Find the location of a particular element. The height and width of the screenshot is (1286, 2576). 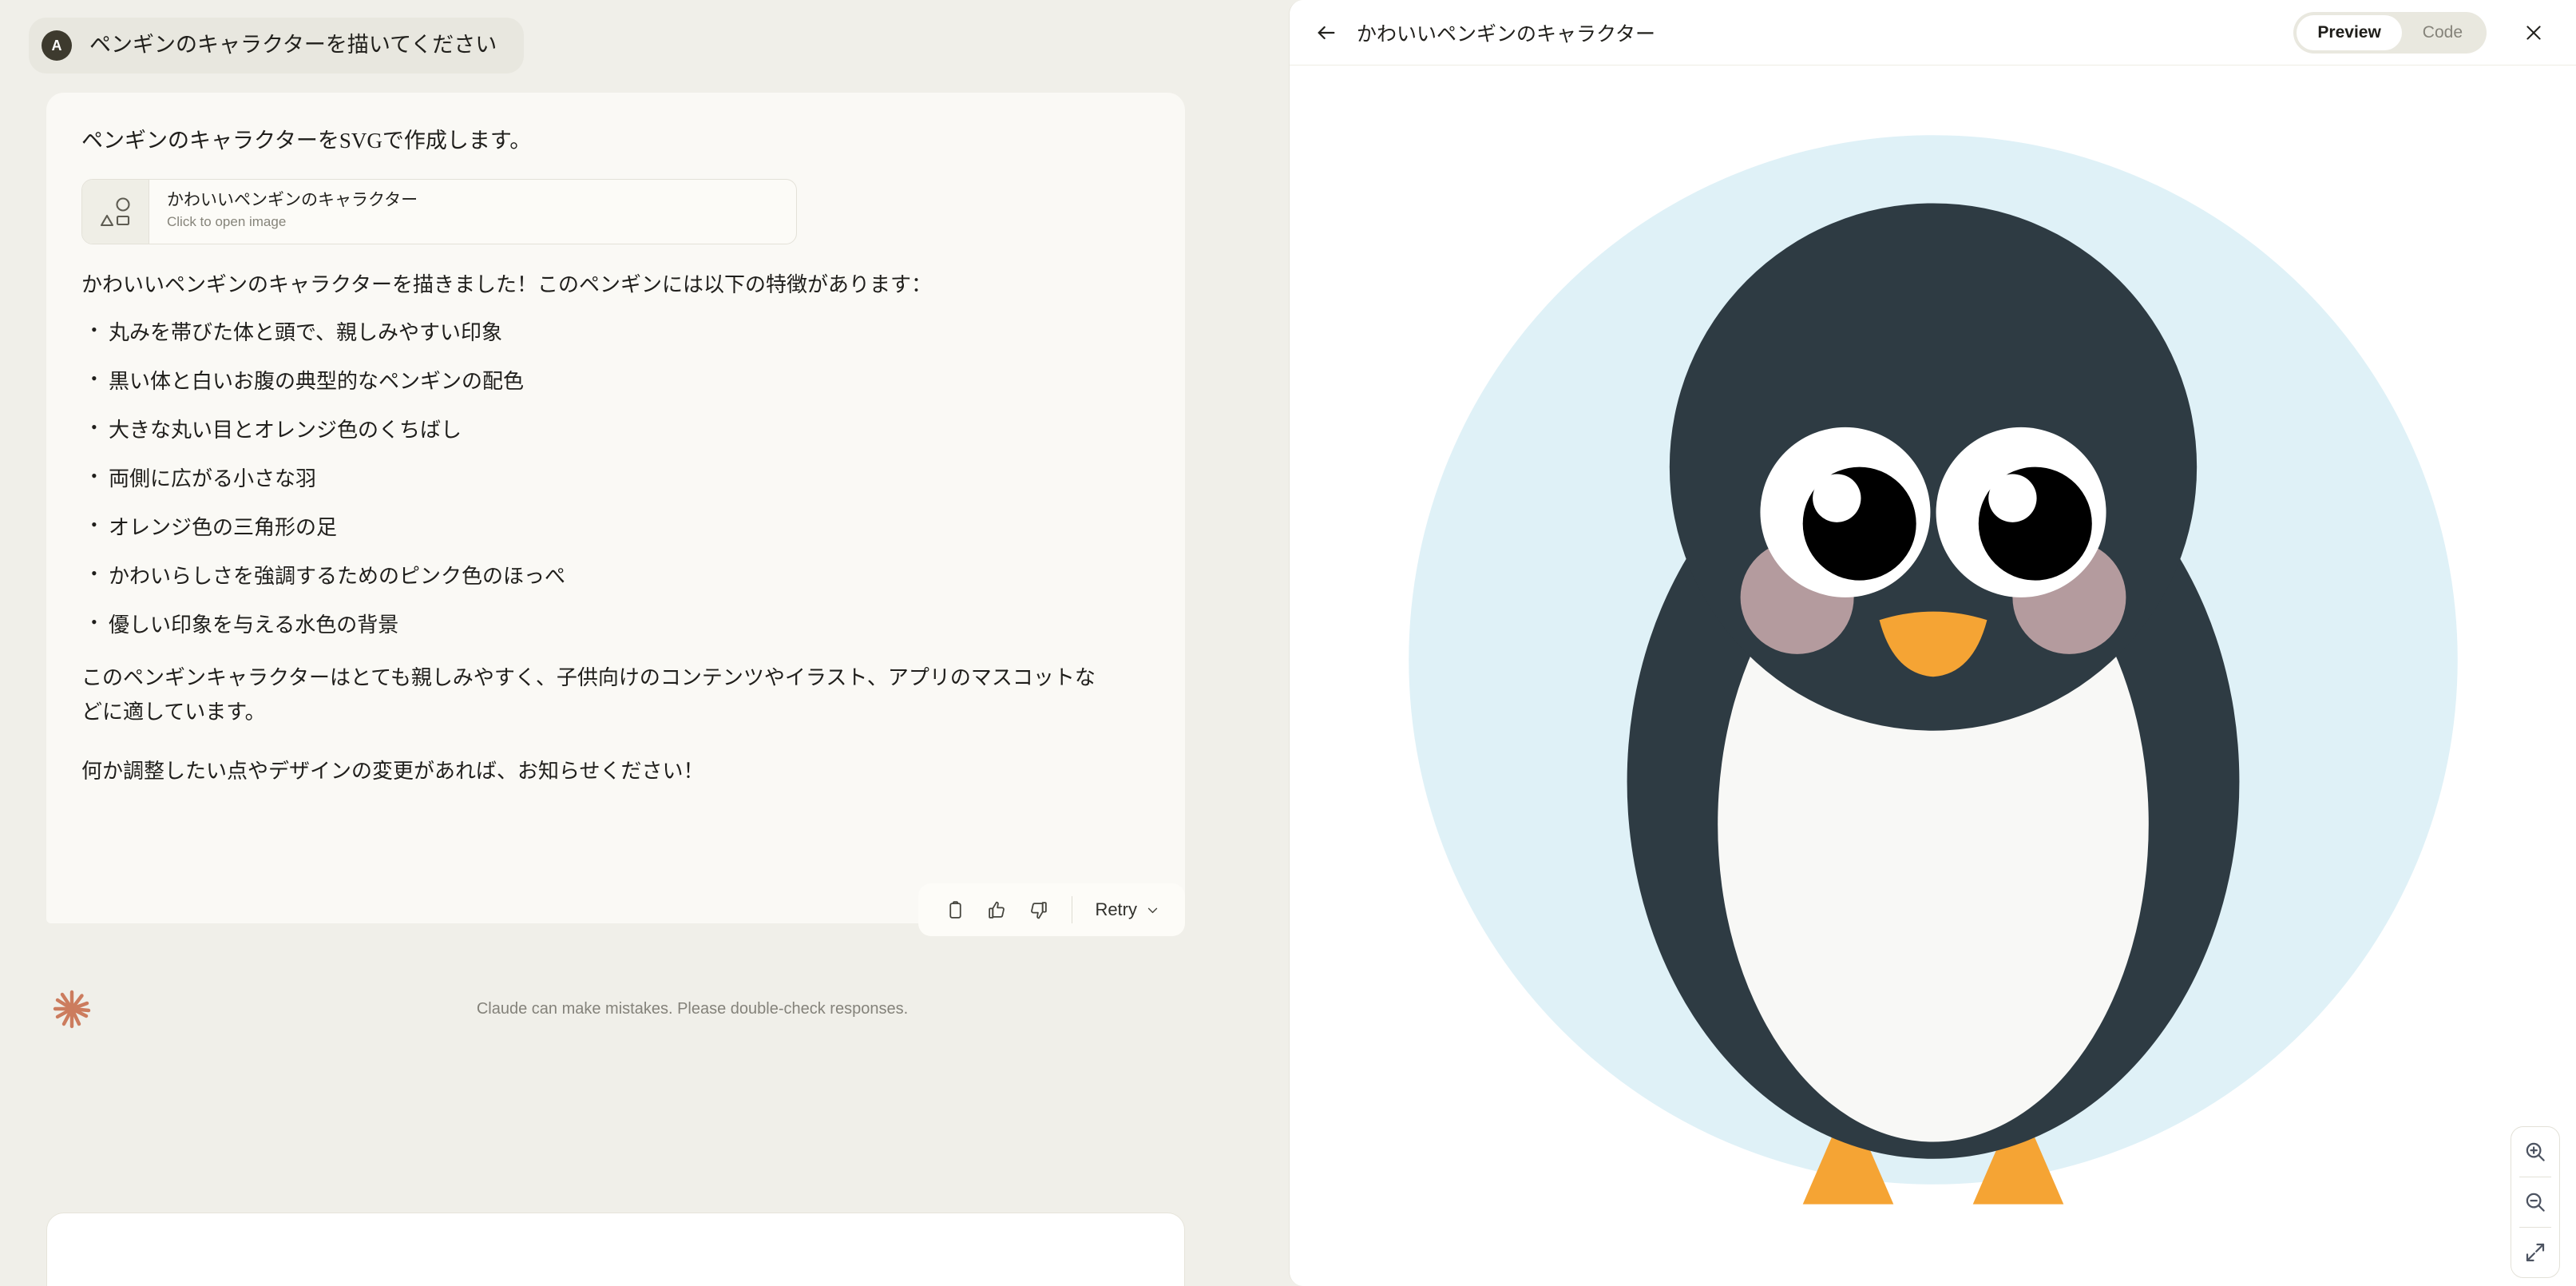

expand-icon is located at coordinates (2535, 1253).